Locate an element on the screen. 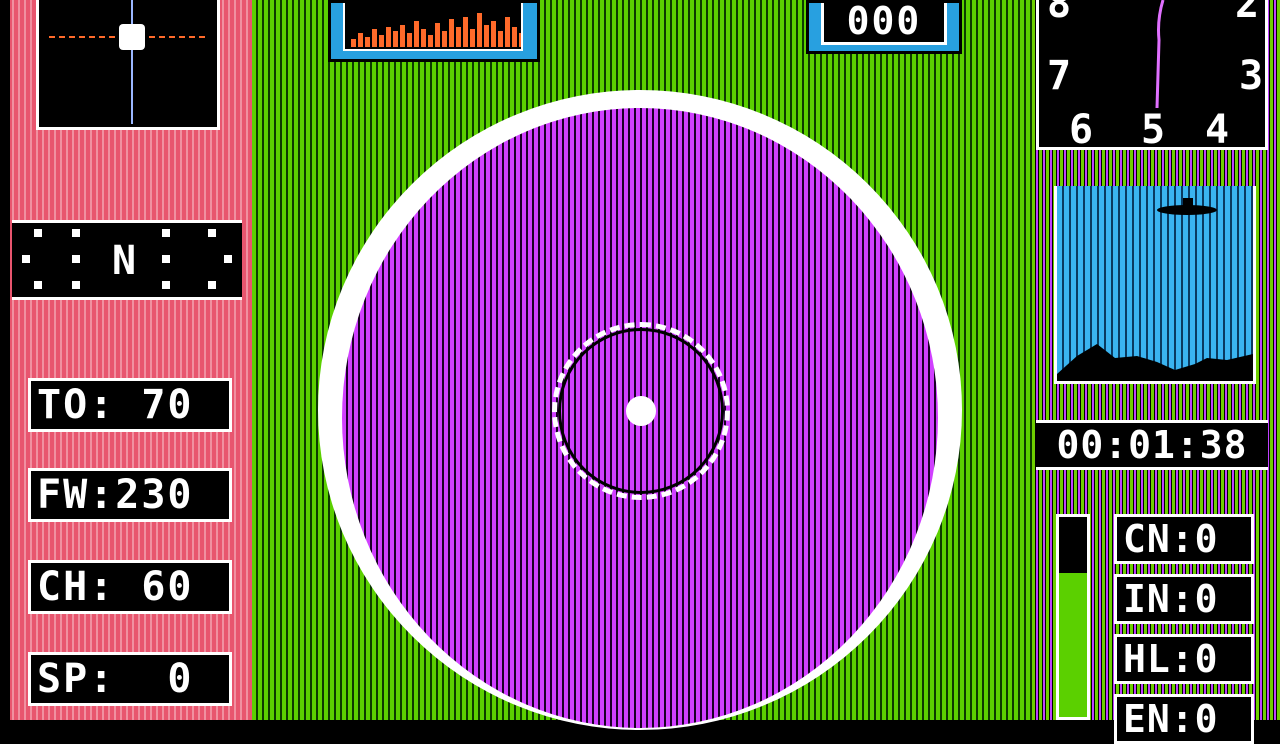  attitude-indicator is located at coordinates (128, 65).